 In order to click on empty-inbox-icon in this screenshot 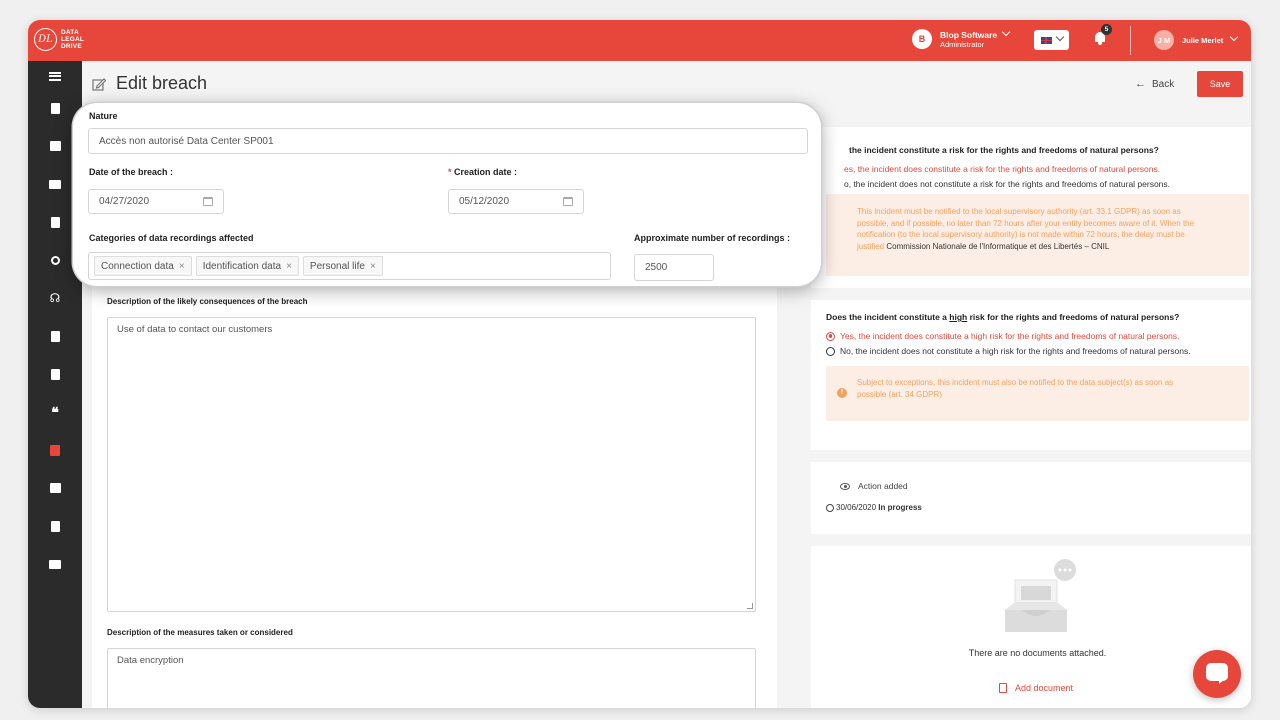, I will do `click(1040, 595)`.